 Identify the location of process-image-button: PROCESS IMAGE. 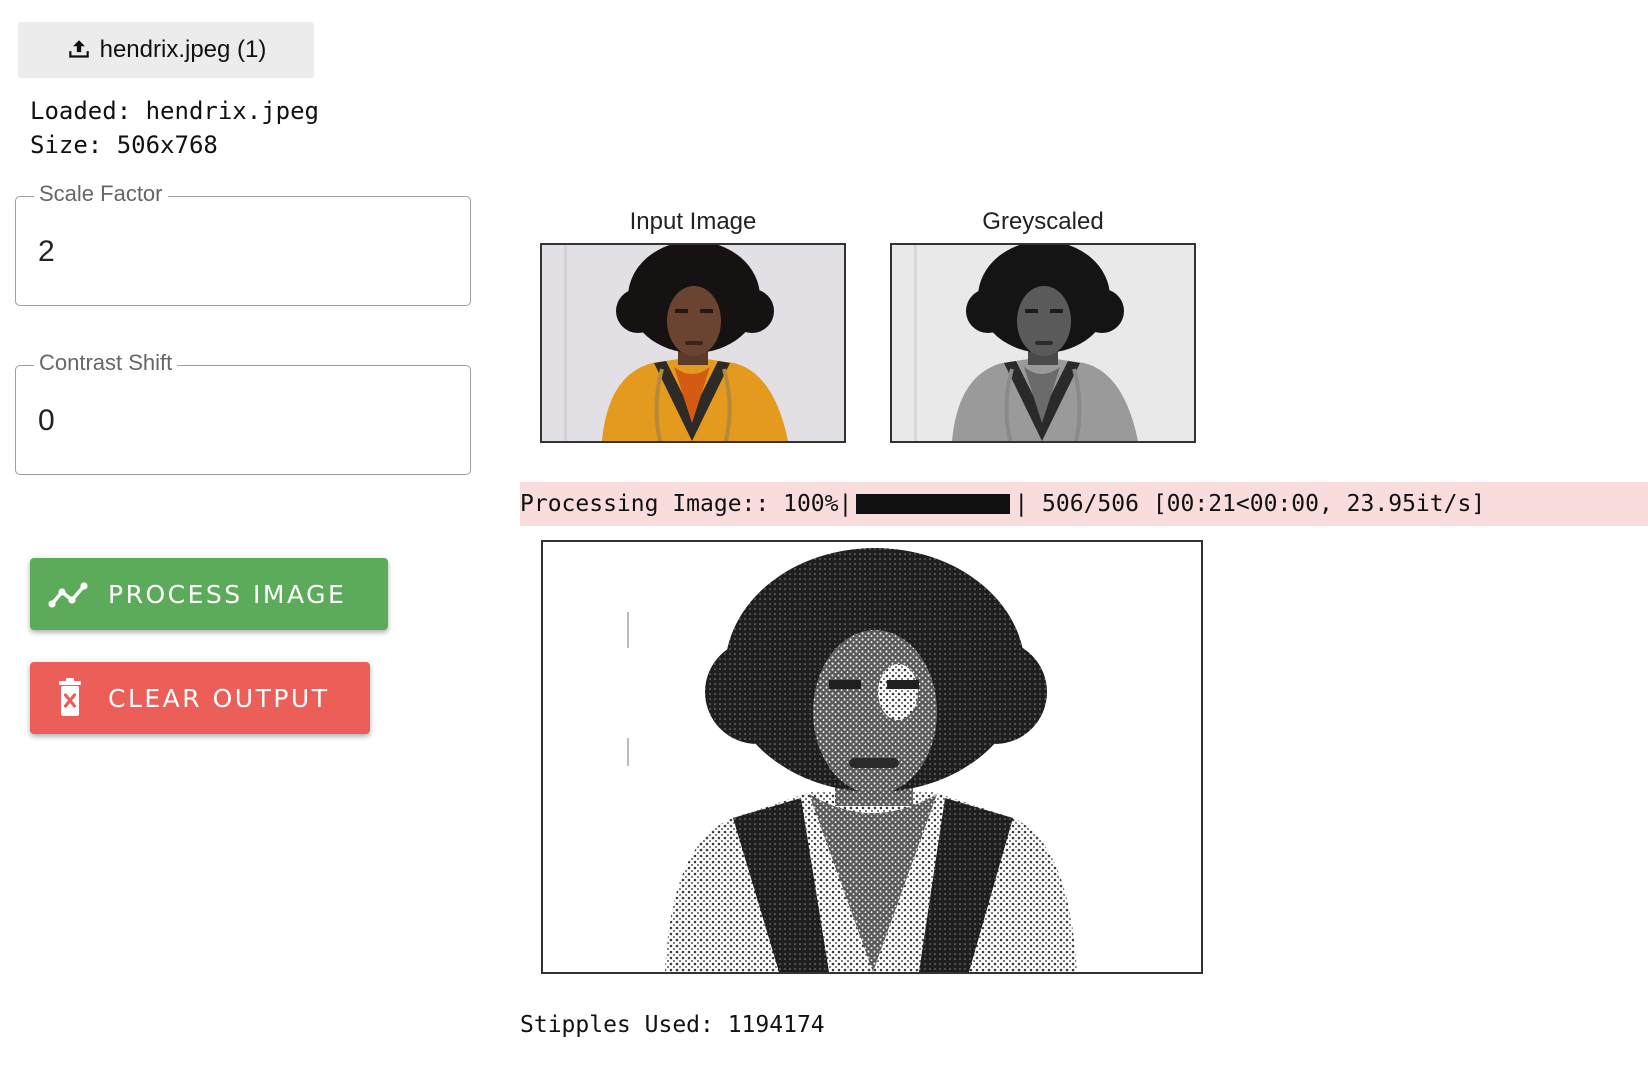
(209, 594).